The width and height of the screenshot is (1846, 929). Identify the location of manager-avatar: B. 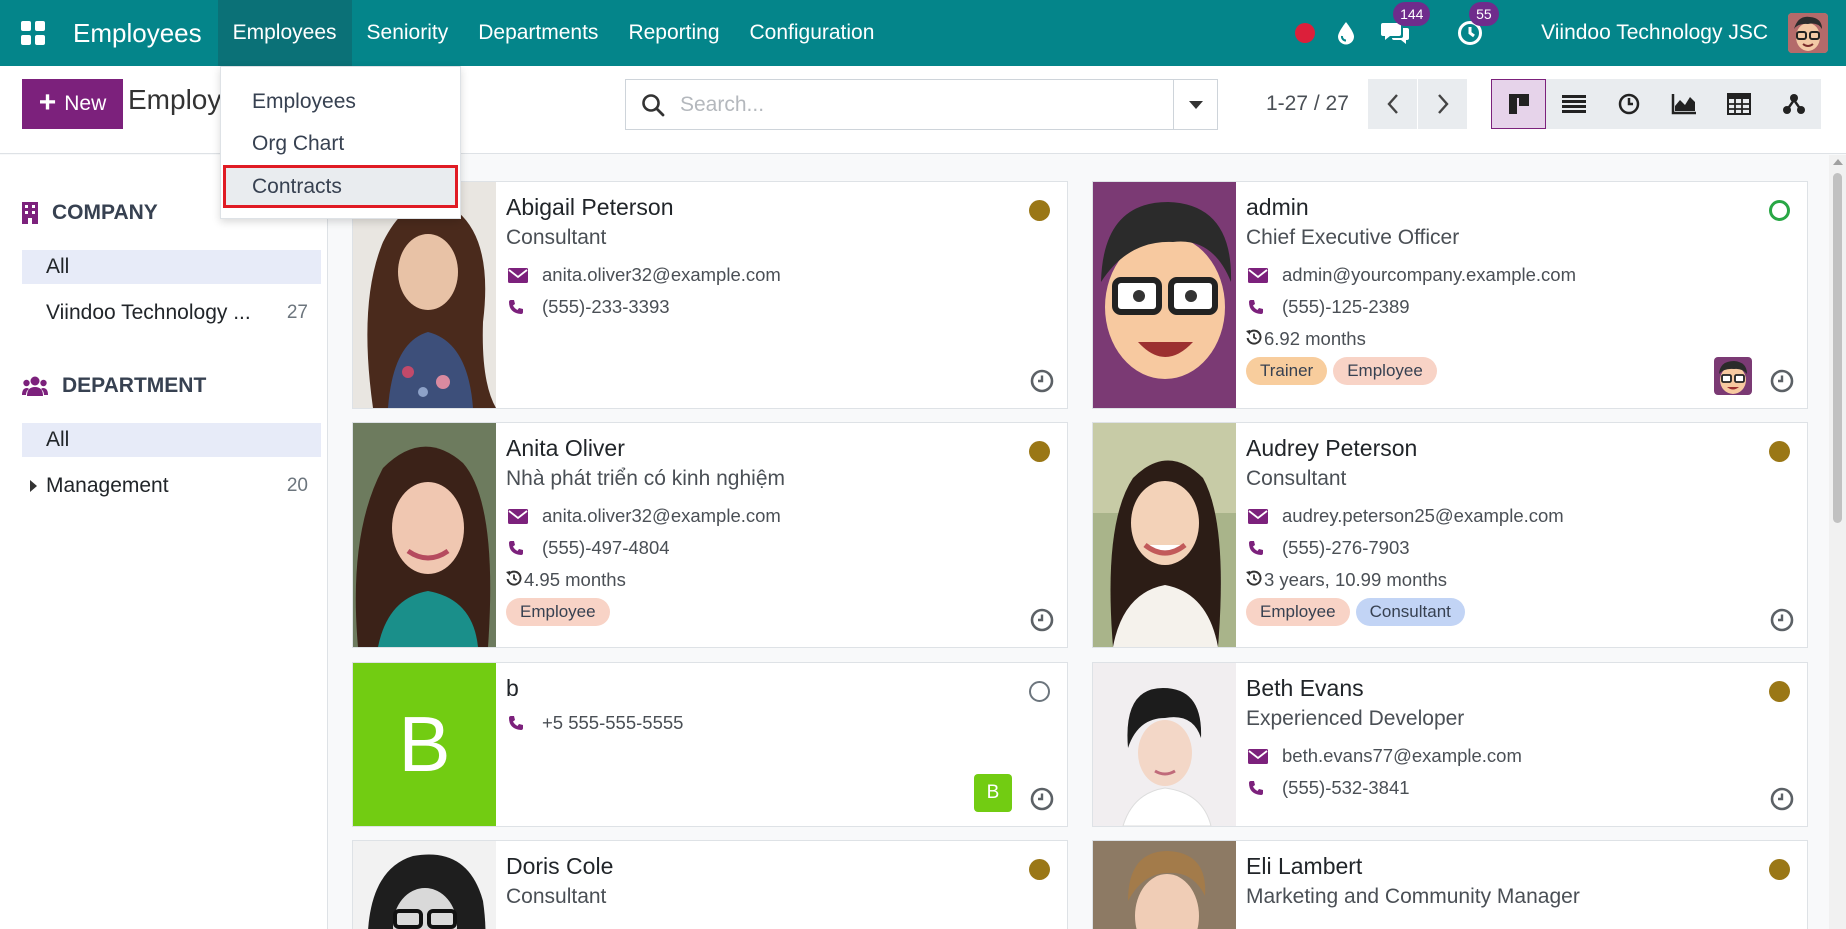
(993, 793).